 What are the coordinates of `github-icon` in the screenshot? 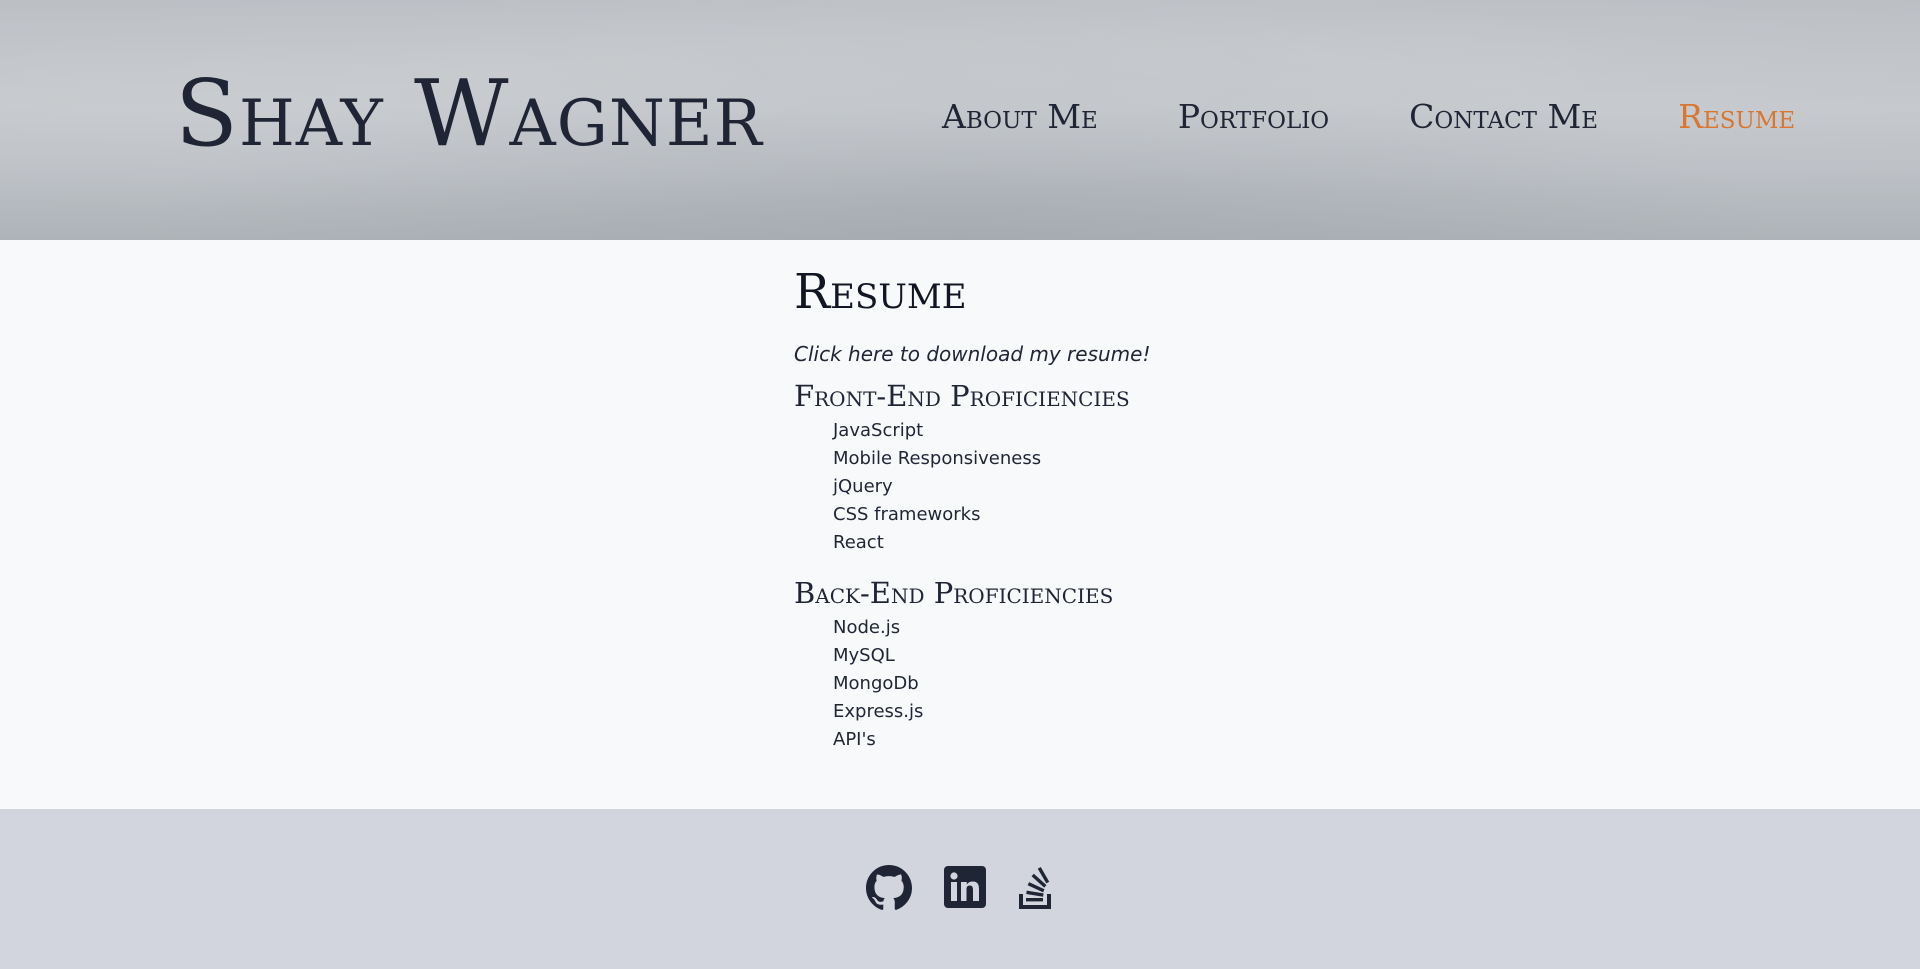 It's located at (889, 890).